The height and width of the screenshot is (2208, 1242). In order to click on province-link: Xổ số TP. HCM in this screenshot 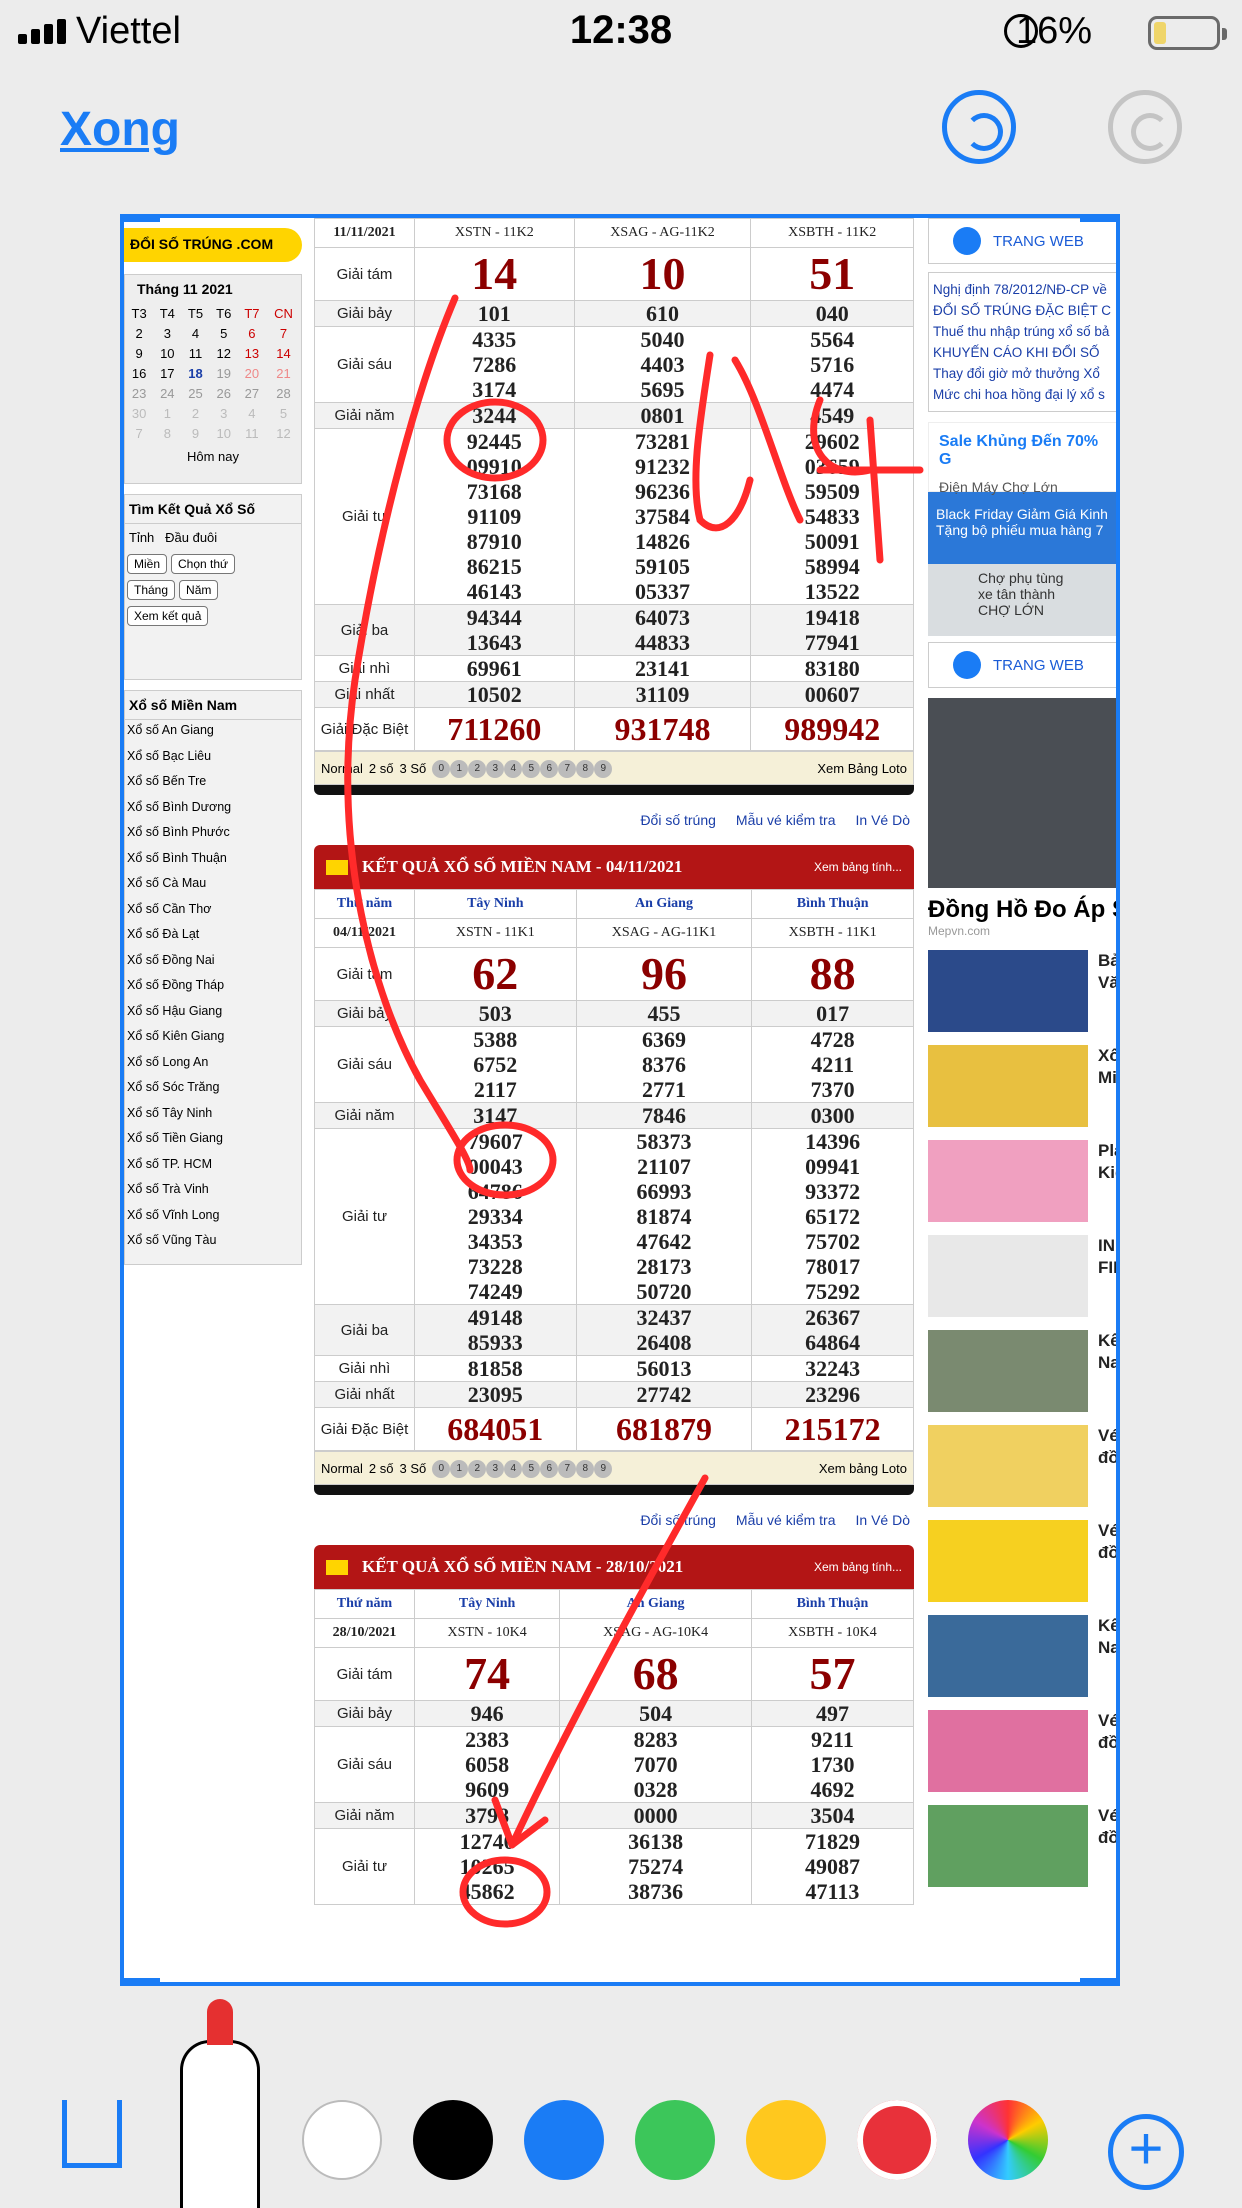, I will do `click(213, 1167)`.